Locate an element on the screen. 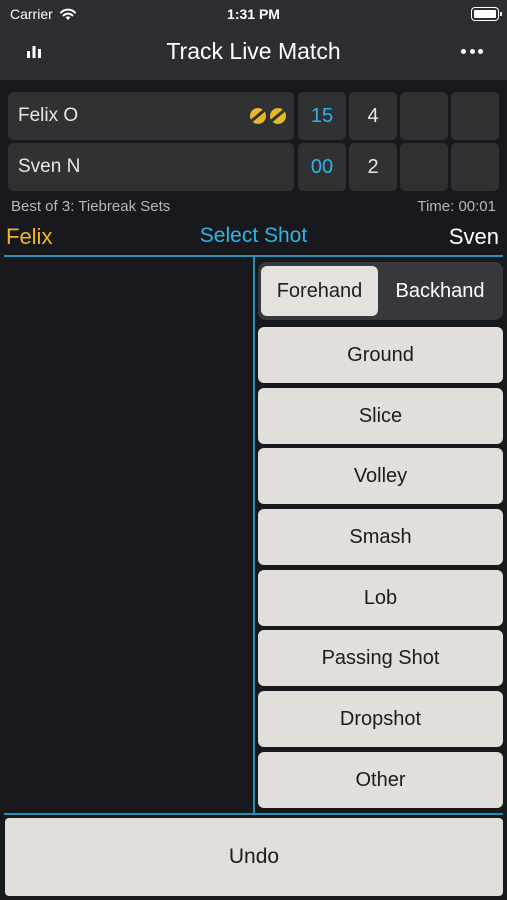 This screenshot has height=900, width=507. points-cell: 15 is located at coordinates (322, 116).